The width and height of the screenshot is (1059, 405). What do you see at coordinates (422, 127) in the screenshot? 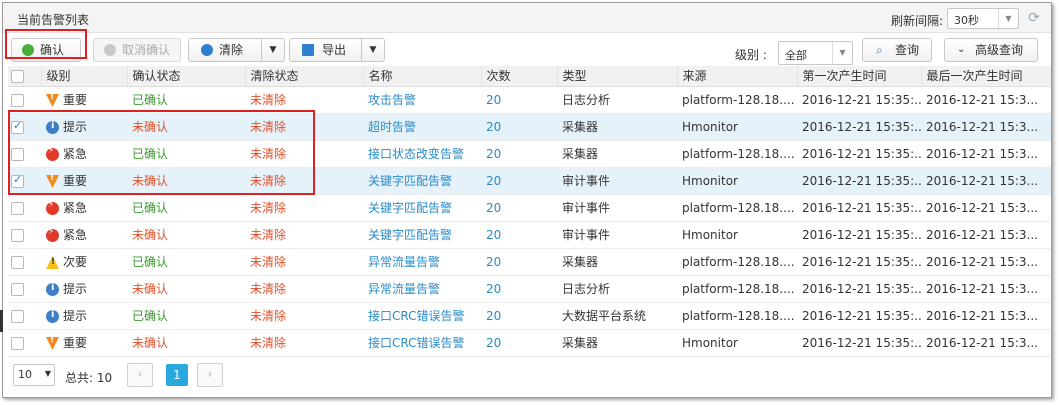
I see `alarm-name-link: 超时告警` at bounding box center [422, 127].